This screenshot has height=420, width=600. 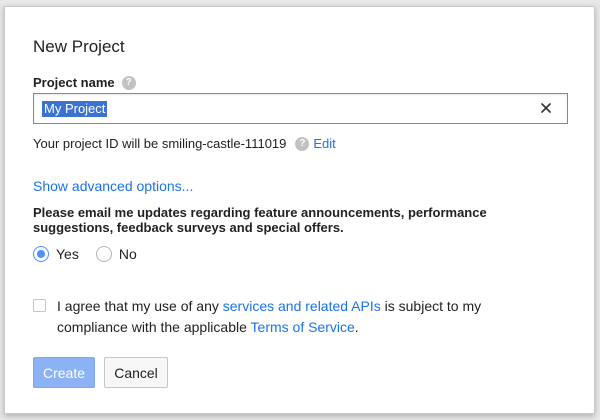 I want to click on terms-text-suffix: ., so click(x=356, y=327).